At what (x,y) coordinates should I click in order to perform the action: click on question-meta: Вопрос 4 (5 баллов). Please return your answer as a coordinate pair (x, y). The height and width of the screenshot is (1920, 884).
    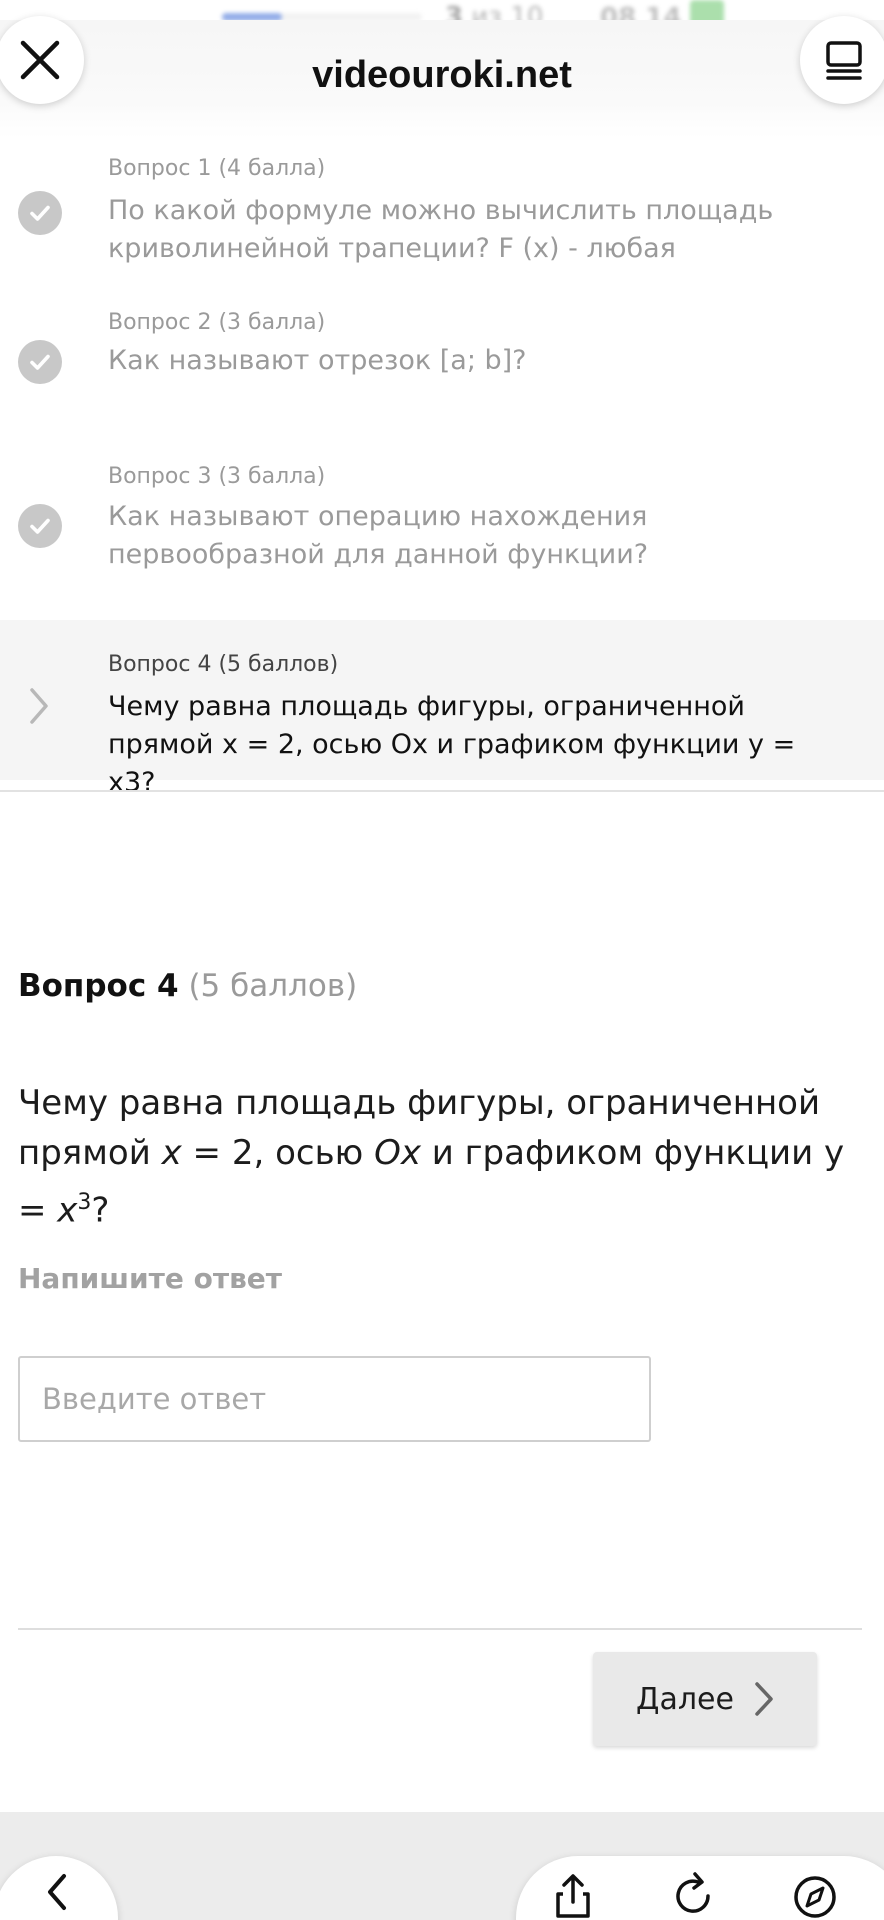
    Looking at the image, I should click on (223, 664).